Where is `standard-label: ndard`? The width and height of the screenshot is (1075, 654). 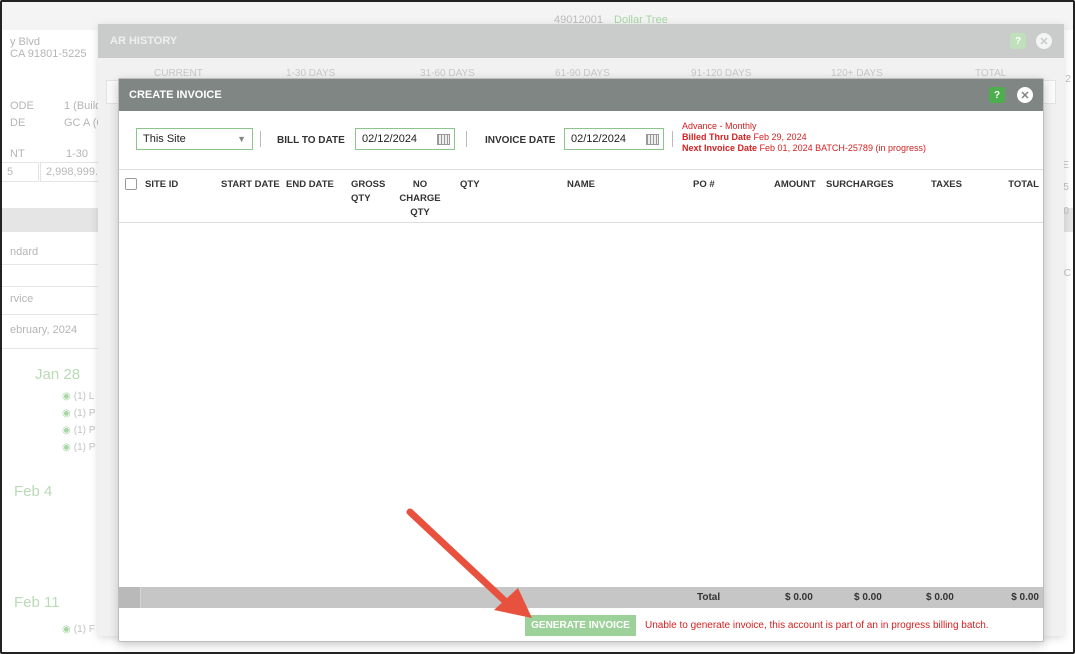
standard-label: ndard is located at coordinates (24, 252).